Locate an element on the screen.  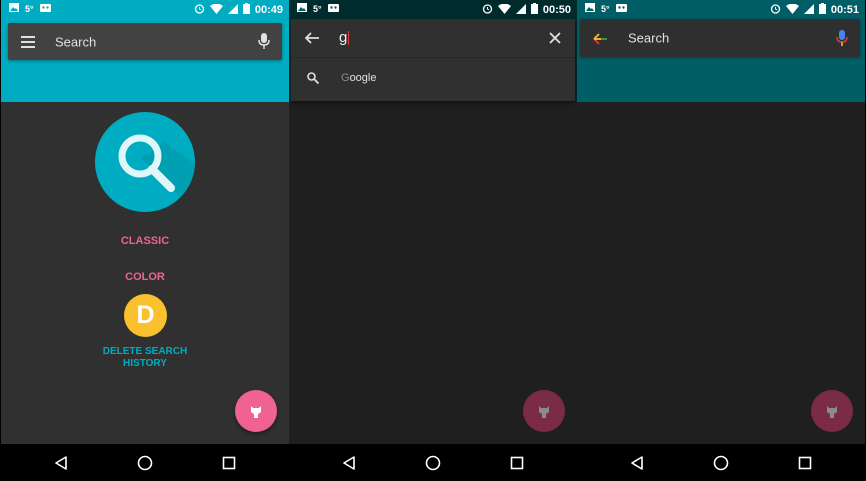
status-bar: 5° 00:49 is located at coordinates (145, 9).